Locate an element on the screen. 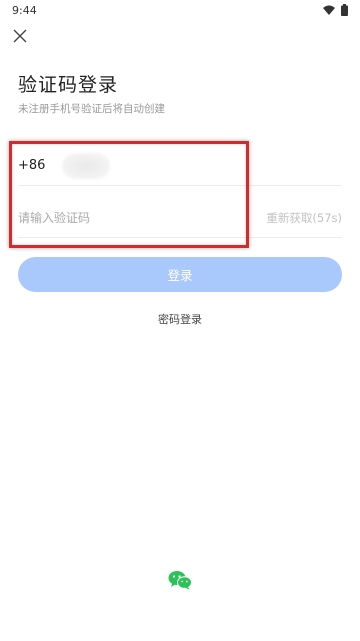 This screenshot has height=641, width=360. close-icon is located at coordinates (20, 36).